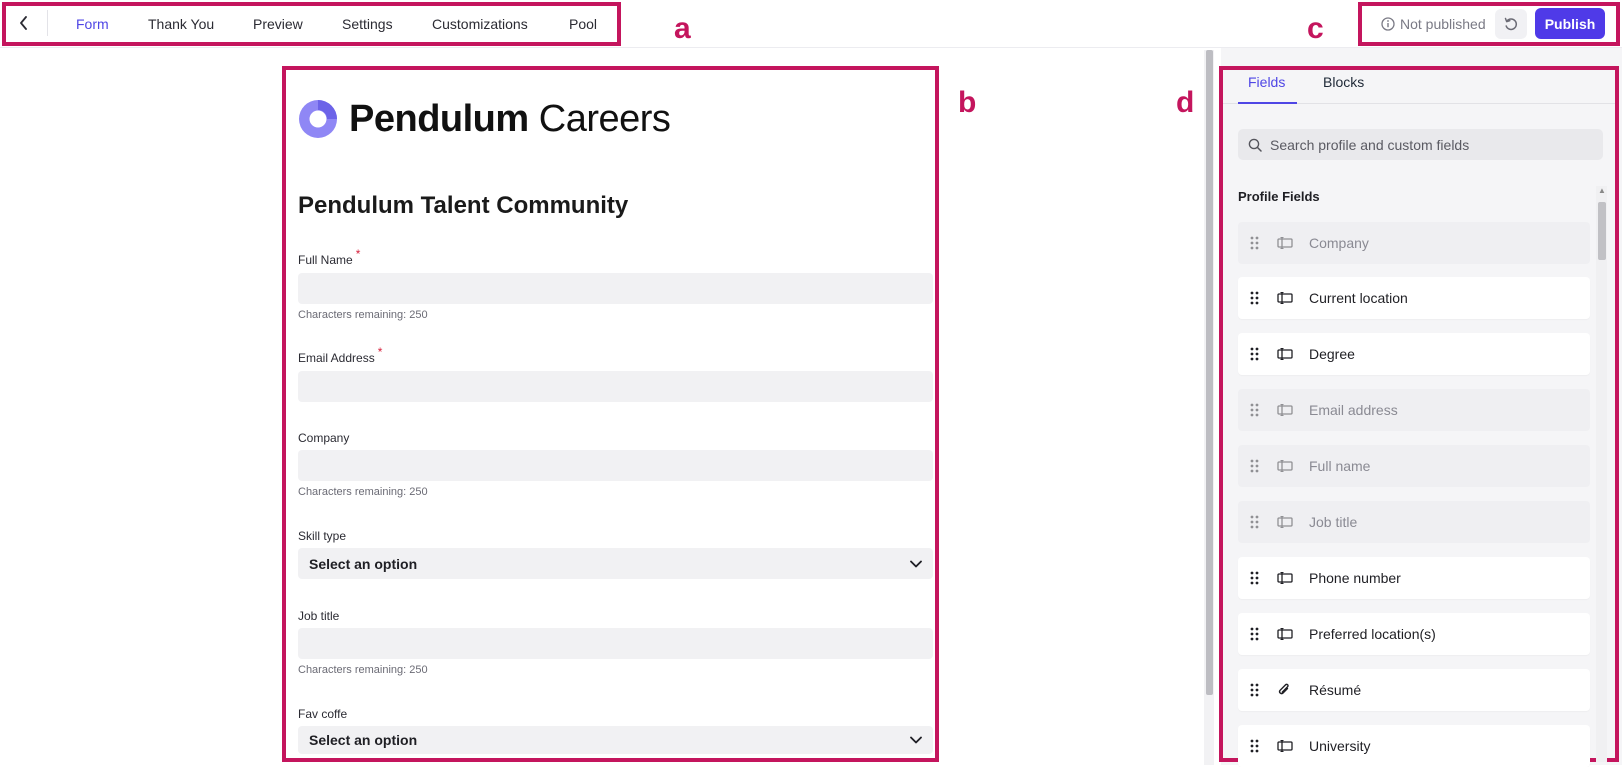 This screenshot has width=1622, height=767. Describe the element at coordinates (1372, 634) in the screenshot. I see `field-item-label: Preferred location(s)` at that location.